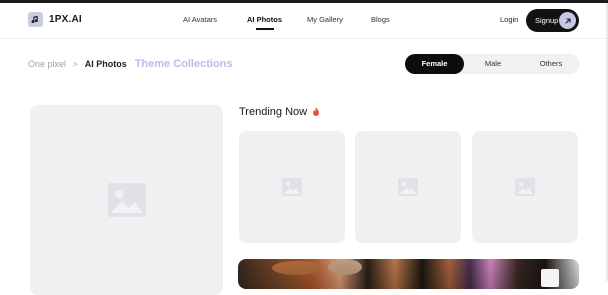  What do you see at coordinates (105, 64) in the screenshot?
I see `breadcrumb-ai-photos: AI Photos` at bounding box center [105, 64].